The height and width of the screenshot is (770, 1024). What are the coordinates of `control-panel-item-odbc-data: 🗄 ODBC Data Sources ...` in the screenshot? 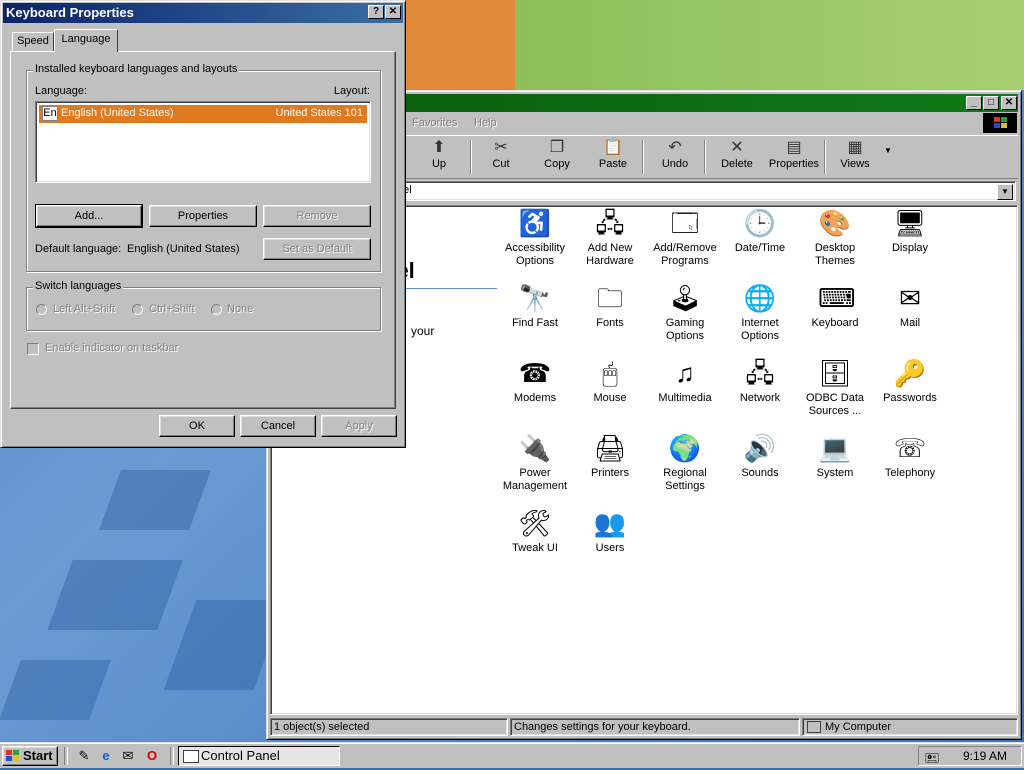 It's located at (835, 387).